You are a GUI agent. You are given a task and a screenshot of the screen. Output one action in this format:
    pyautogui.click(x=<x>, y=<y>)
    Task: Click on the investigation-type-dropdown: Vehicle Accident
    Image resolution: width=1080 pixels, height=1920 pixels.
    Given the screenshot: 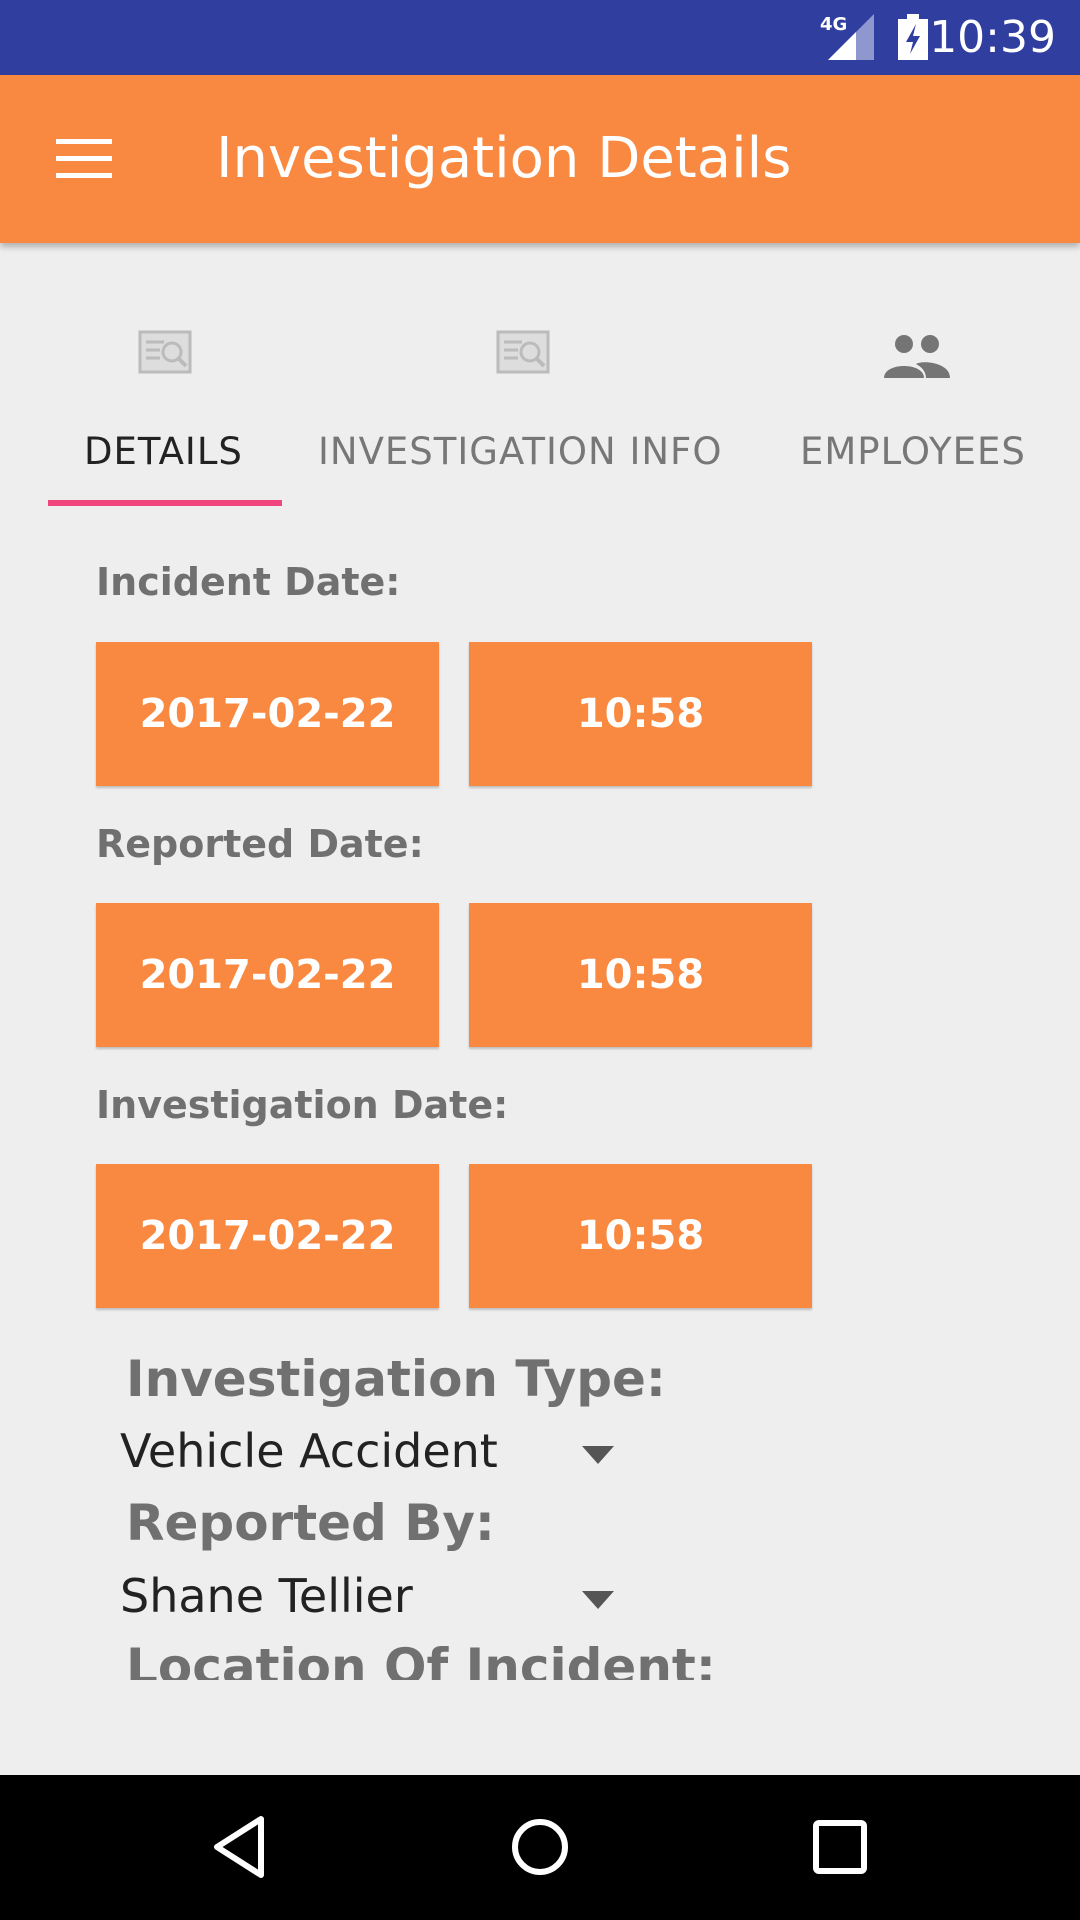 What is the action you would take?
    pyautogui.click(x=370, y=1453)
    